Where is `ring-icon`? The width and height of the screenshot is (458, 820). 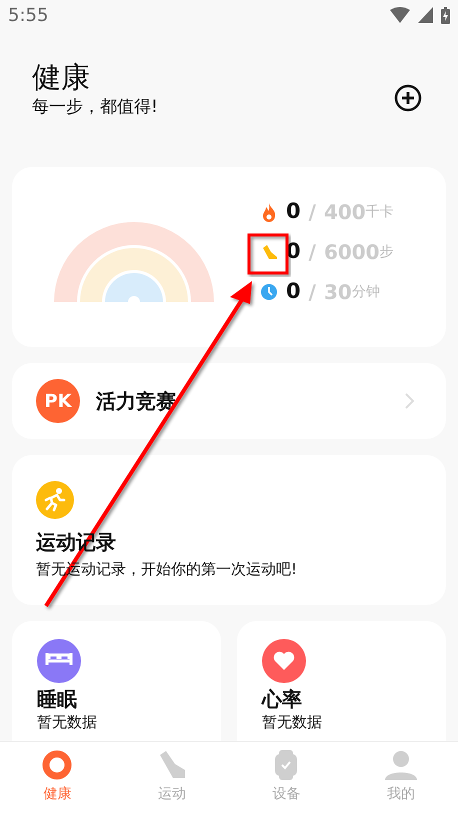 ring-icon is located at coordinates (57, 765).